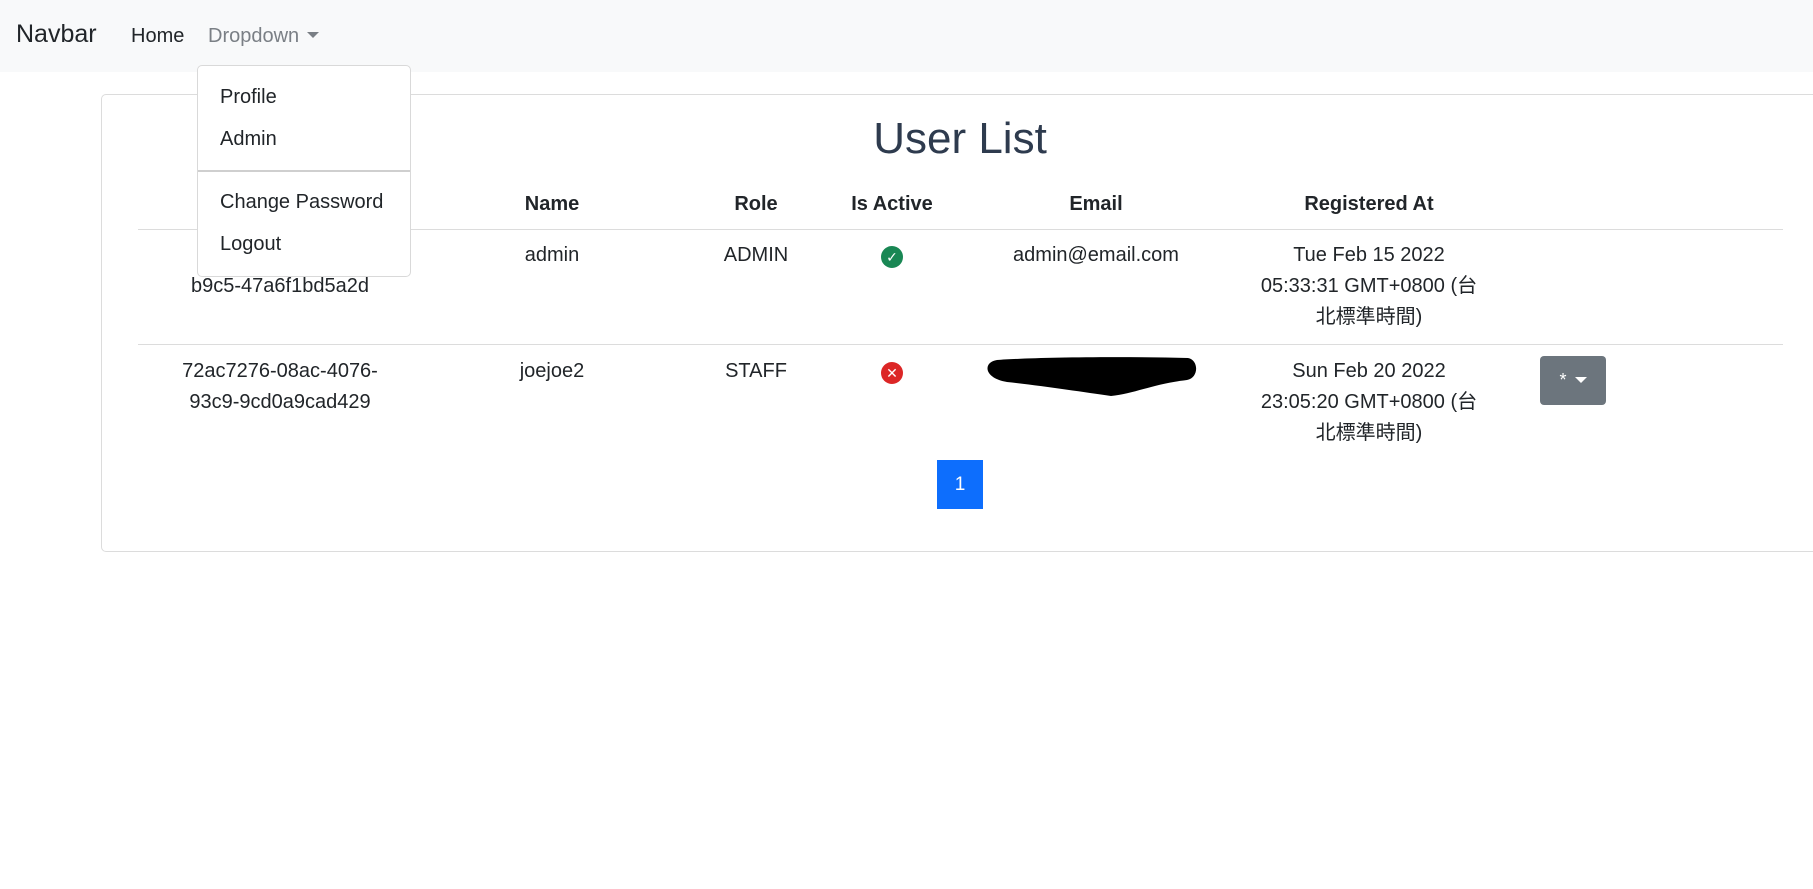 The image size is (1813, 889). Describe the element at coordinates (248, 139) in the screenshot. I see `menu-item-admin: Admin` at that location.